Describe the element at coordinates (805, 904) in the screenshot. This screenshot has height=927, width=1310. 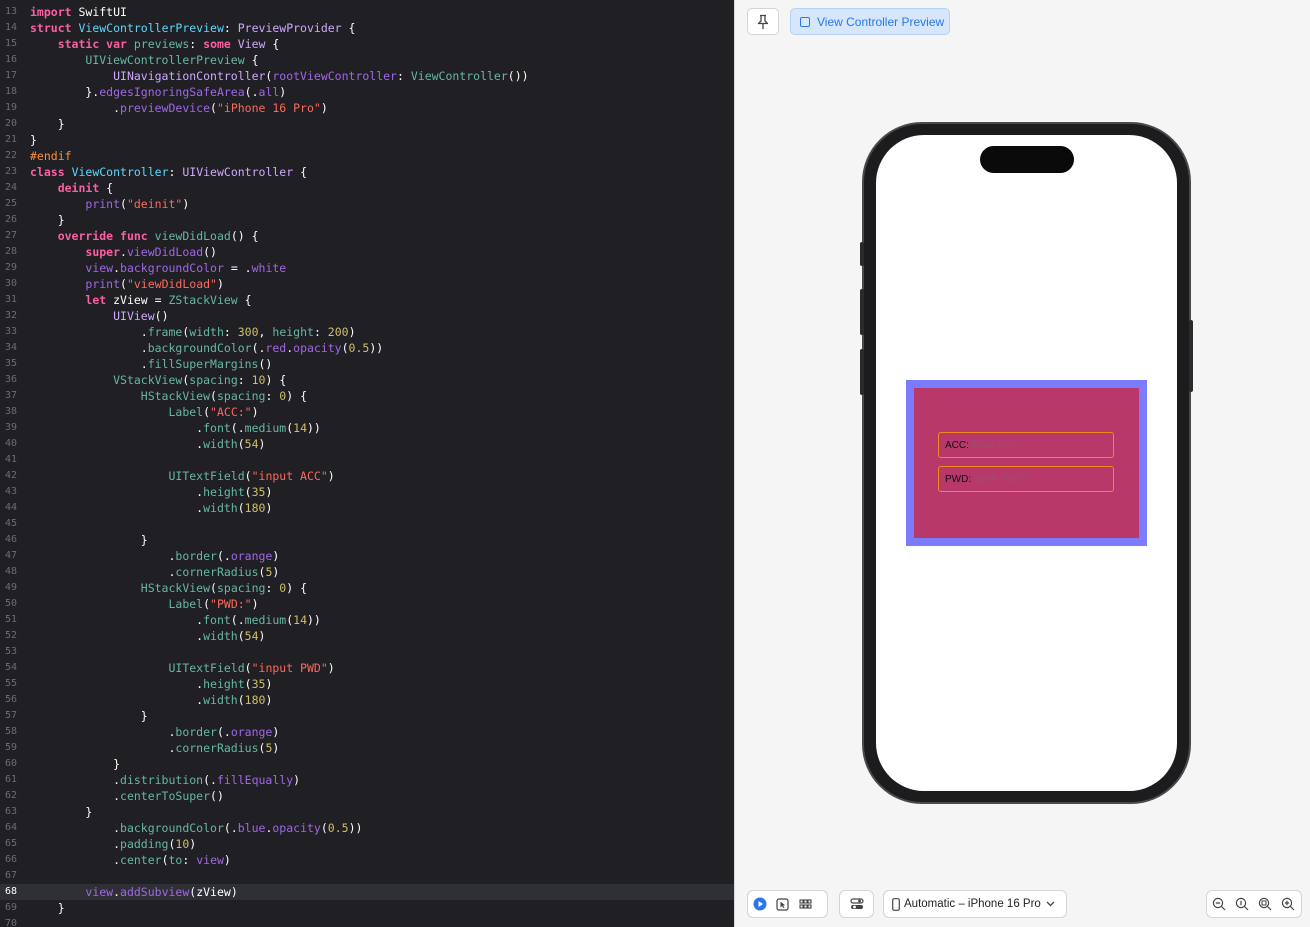
I see `variants-button` at that location.